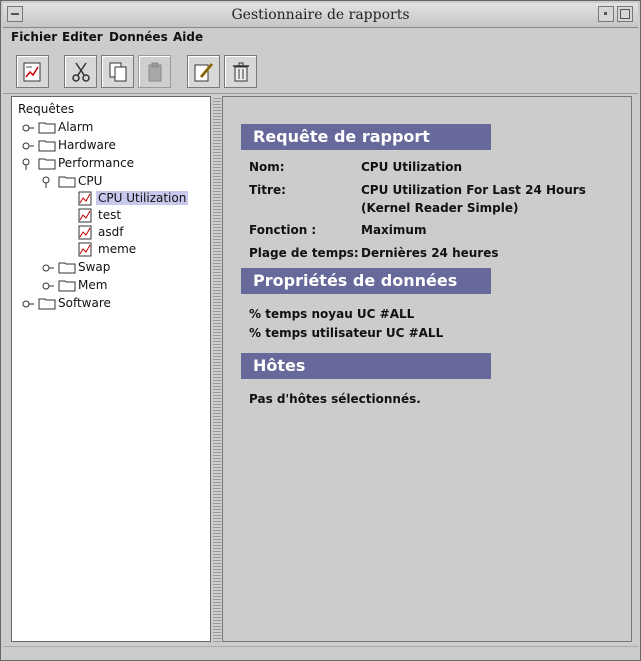  What do you see at coordinates (87, 145) in the screenshot?
I see `tree-item-label: Hardware` at bounding box center [87, 145].